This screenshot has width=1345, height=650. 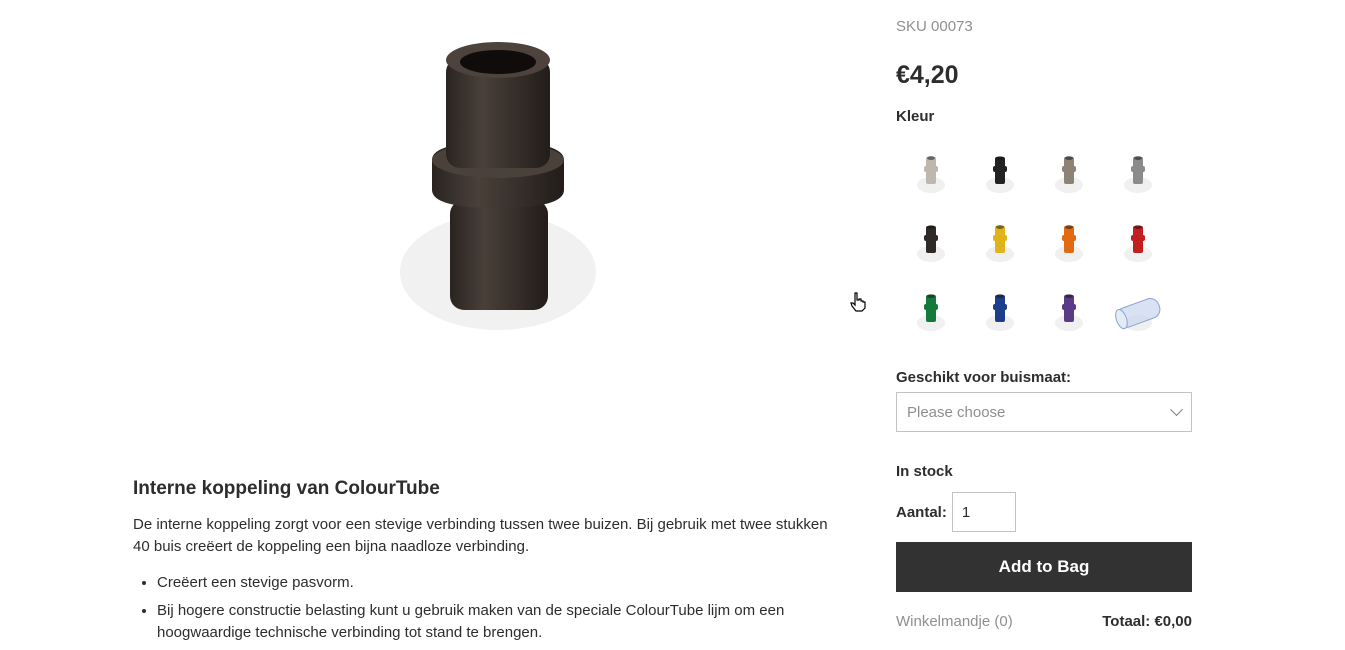 What do you see at coordinates (999, 173) in the screenshot?
I see `swatch-black` at bounding box center [999, 173].